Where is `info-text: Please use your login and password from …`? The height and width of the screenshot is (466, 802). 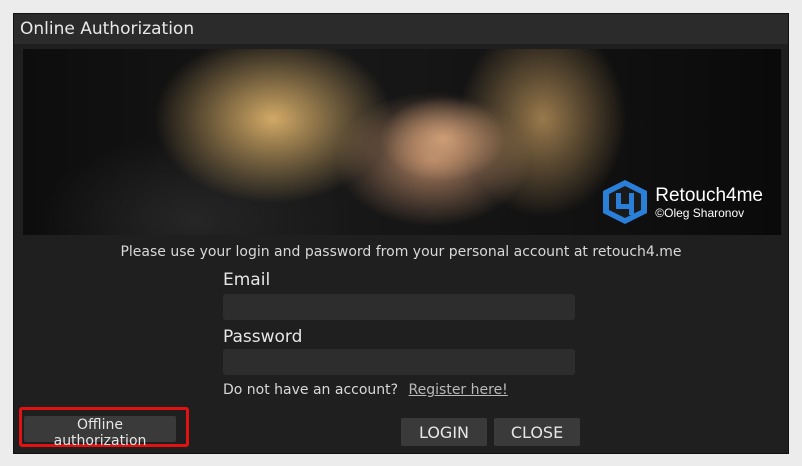 info-text: Please use your login and password from … is located at coordinates (401, 252).